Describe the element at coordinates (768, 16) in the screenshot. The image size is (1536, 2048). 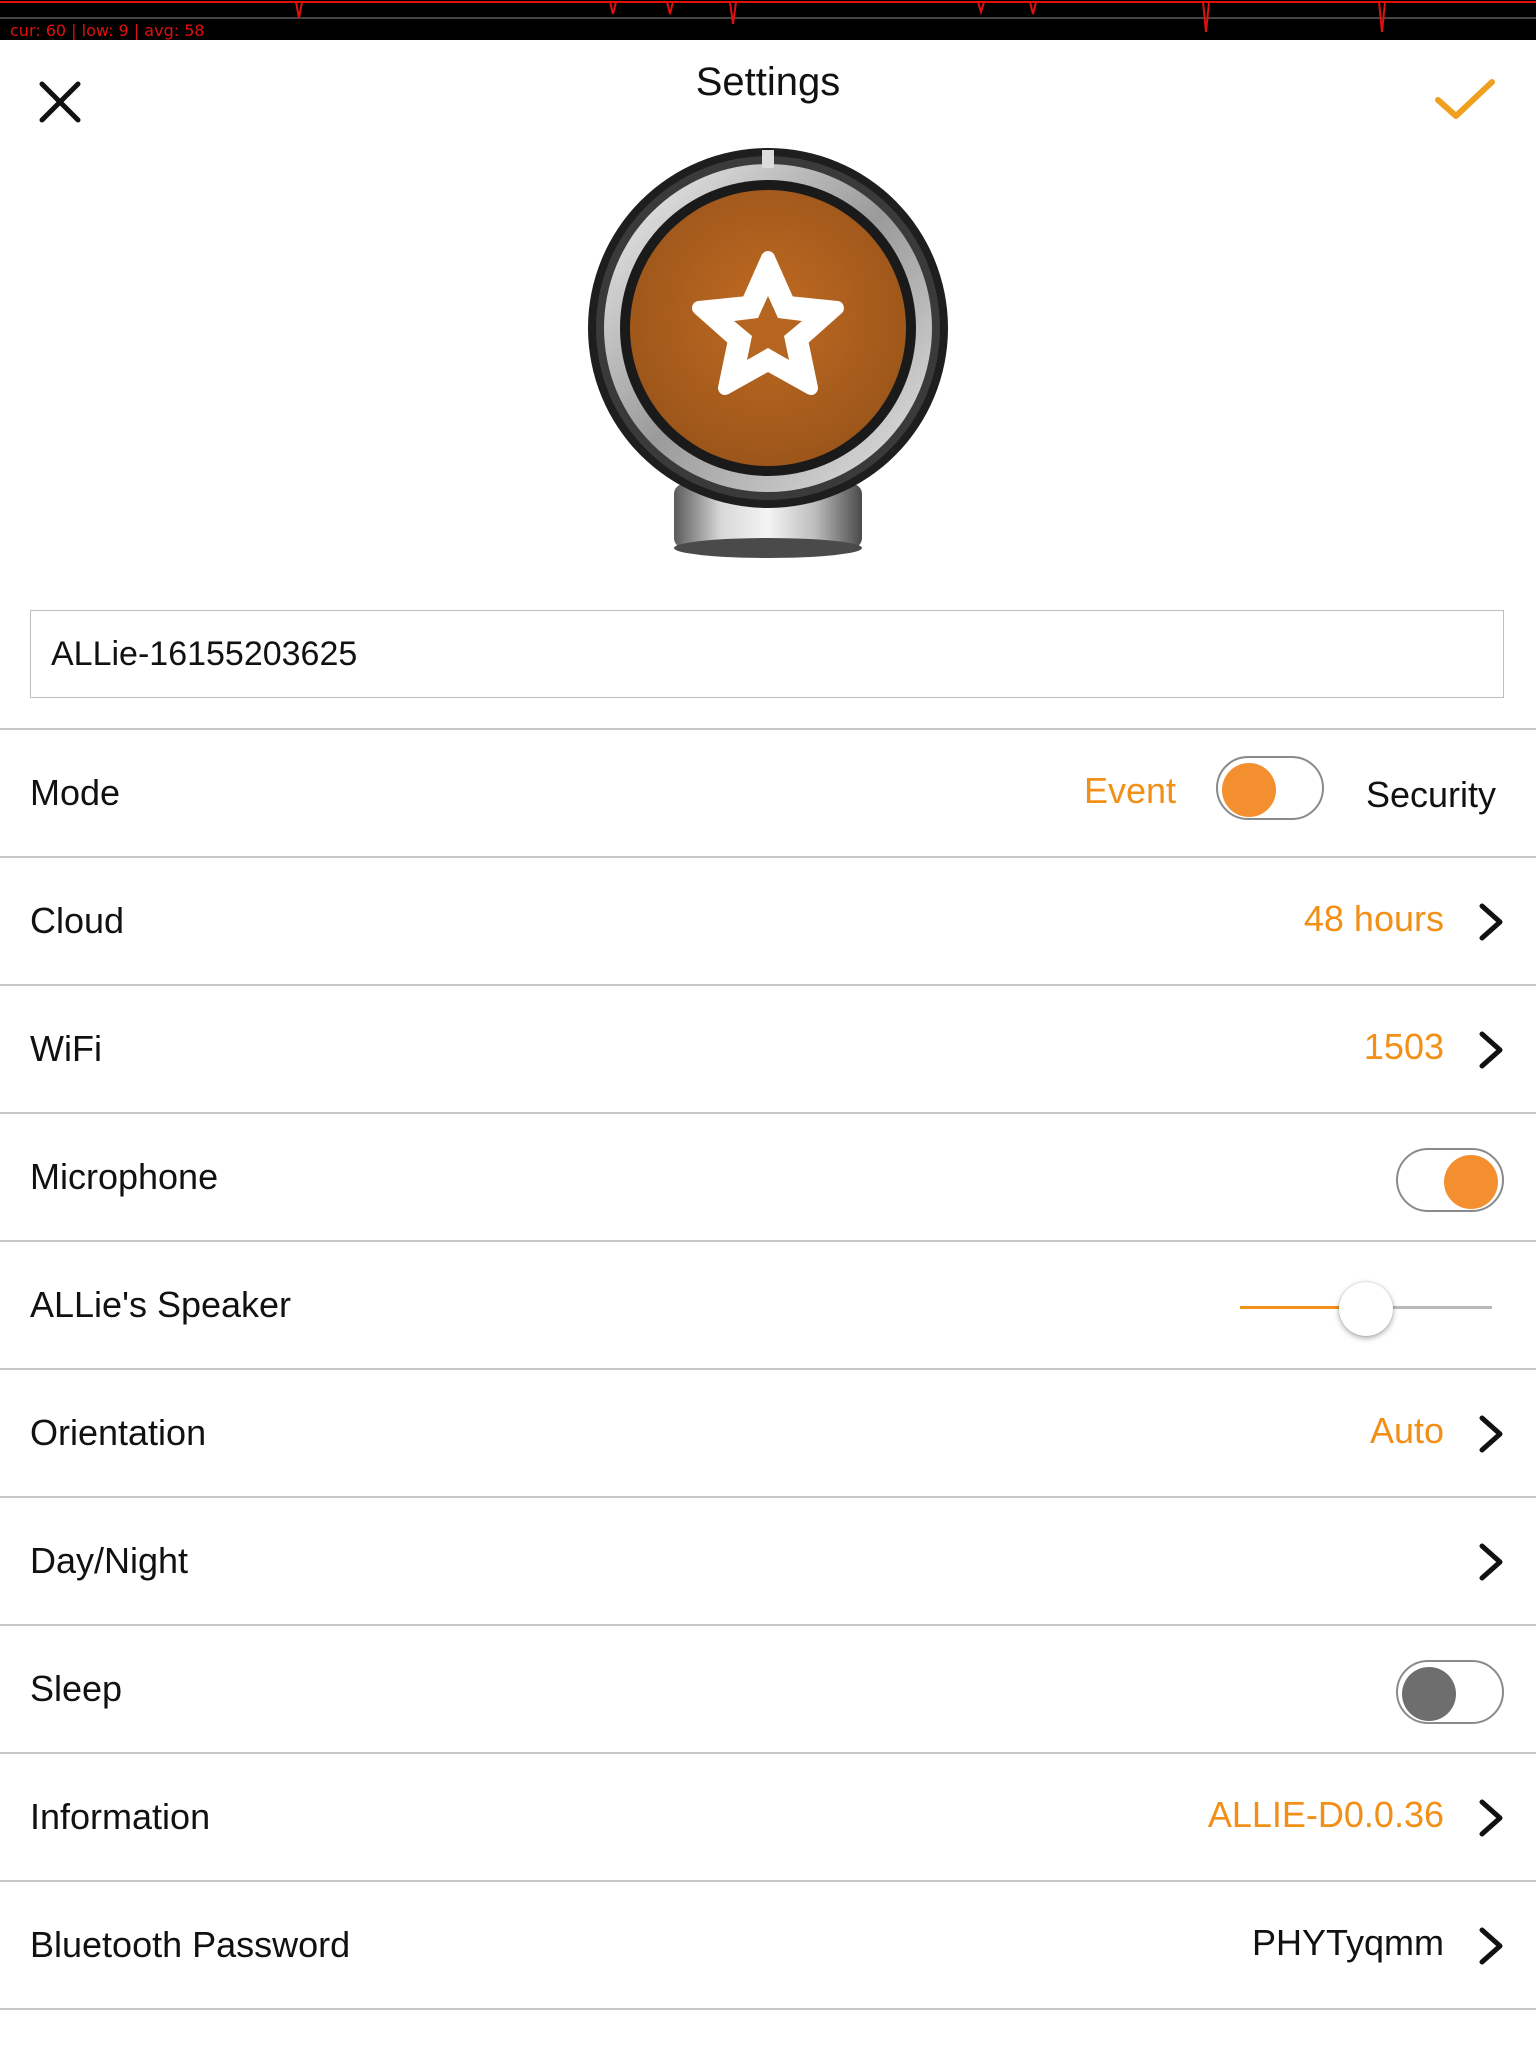
I see `heartbeat-graph` at that location.